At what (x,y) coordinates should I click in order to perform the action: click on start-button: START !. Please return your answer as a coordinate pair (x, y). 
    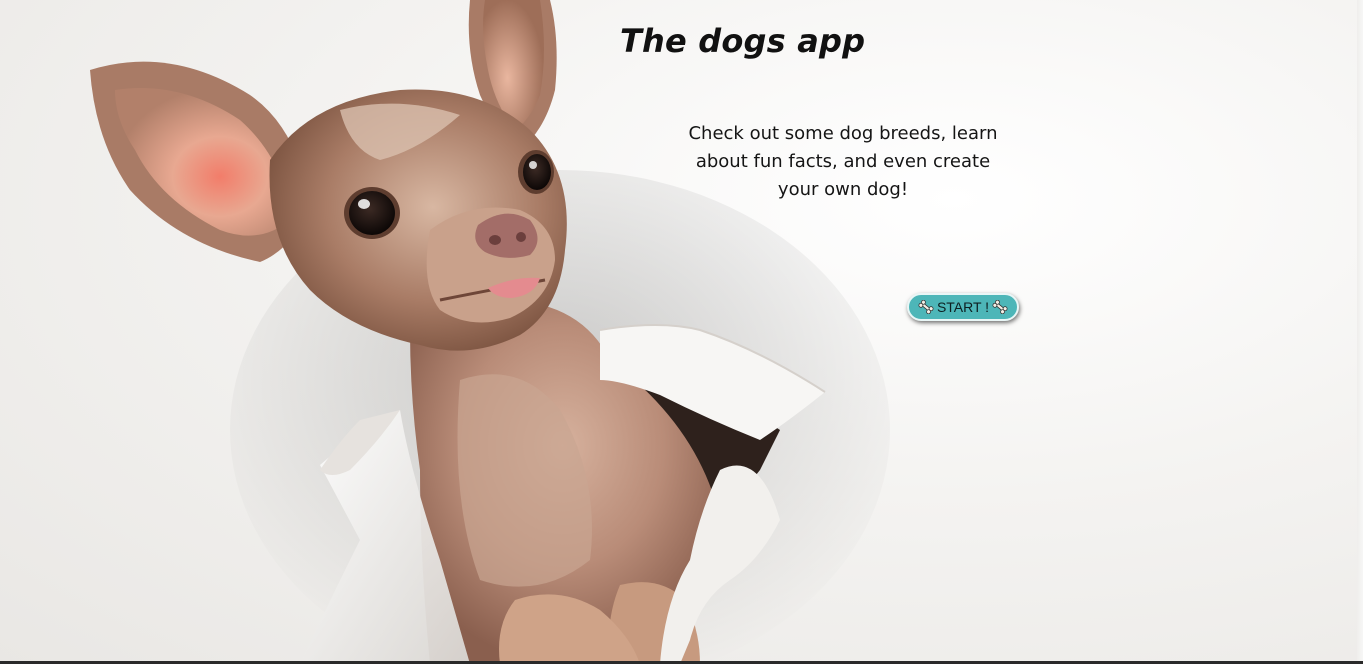
    Looking at the image, I should click on (963, 307).